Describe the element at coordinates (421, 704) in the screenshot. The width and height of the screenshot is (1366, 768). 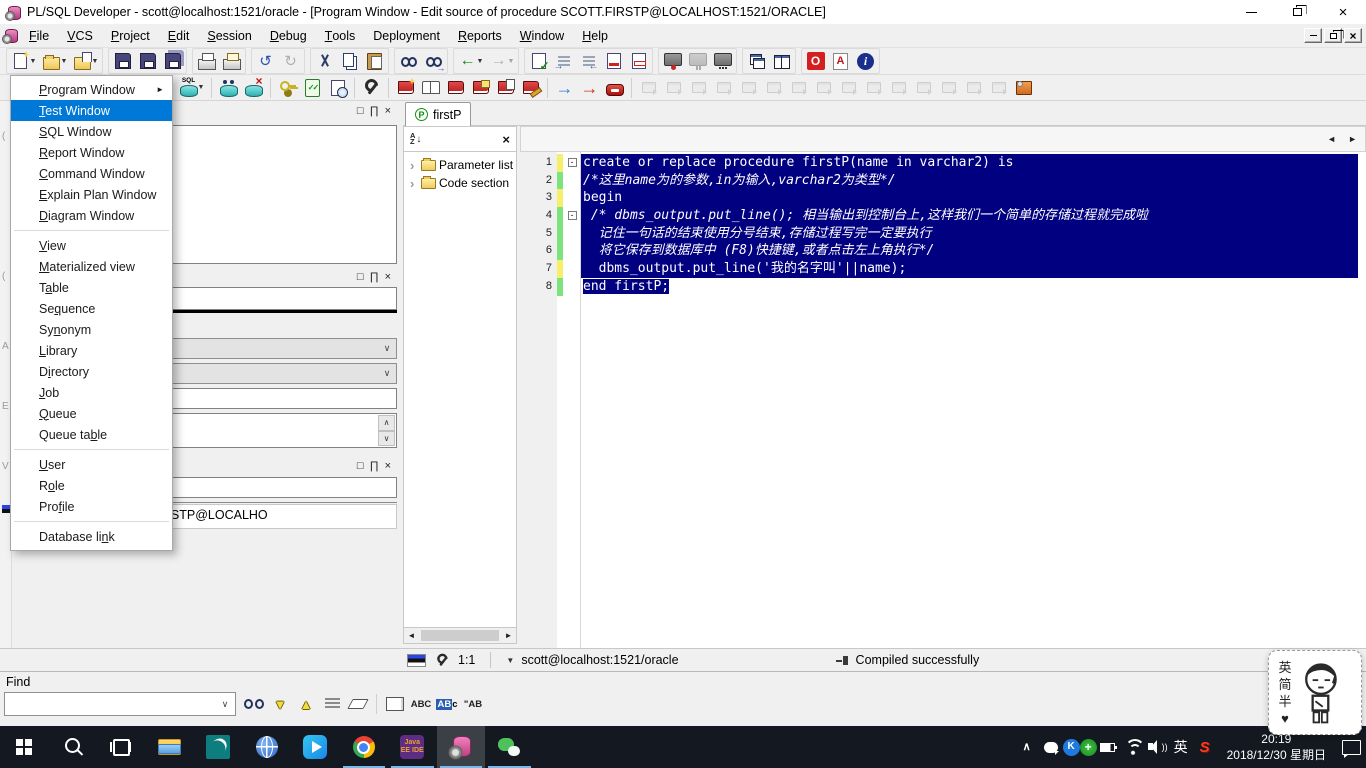
I see `whole-word-button: ABC` at that location.